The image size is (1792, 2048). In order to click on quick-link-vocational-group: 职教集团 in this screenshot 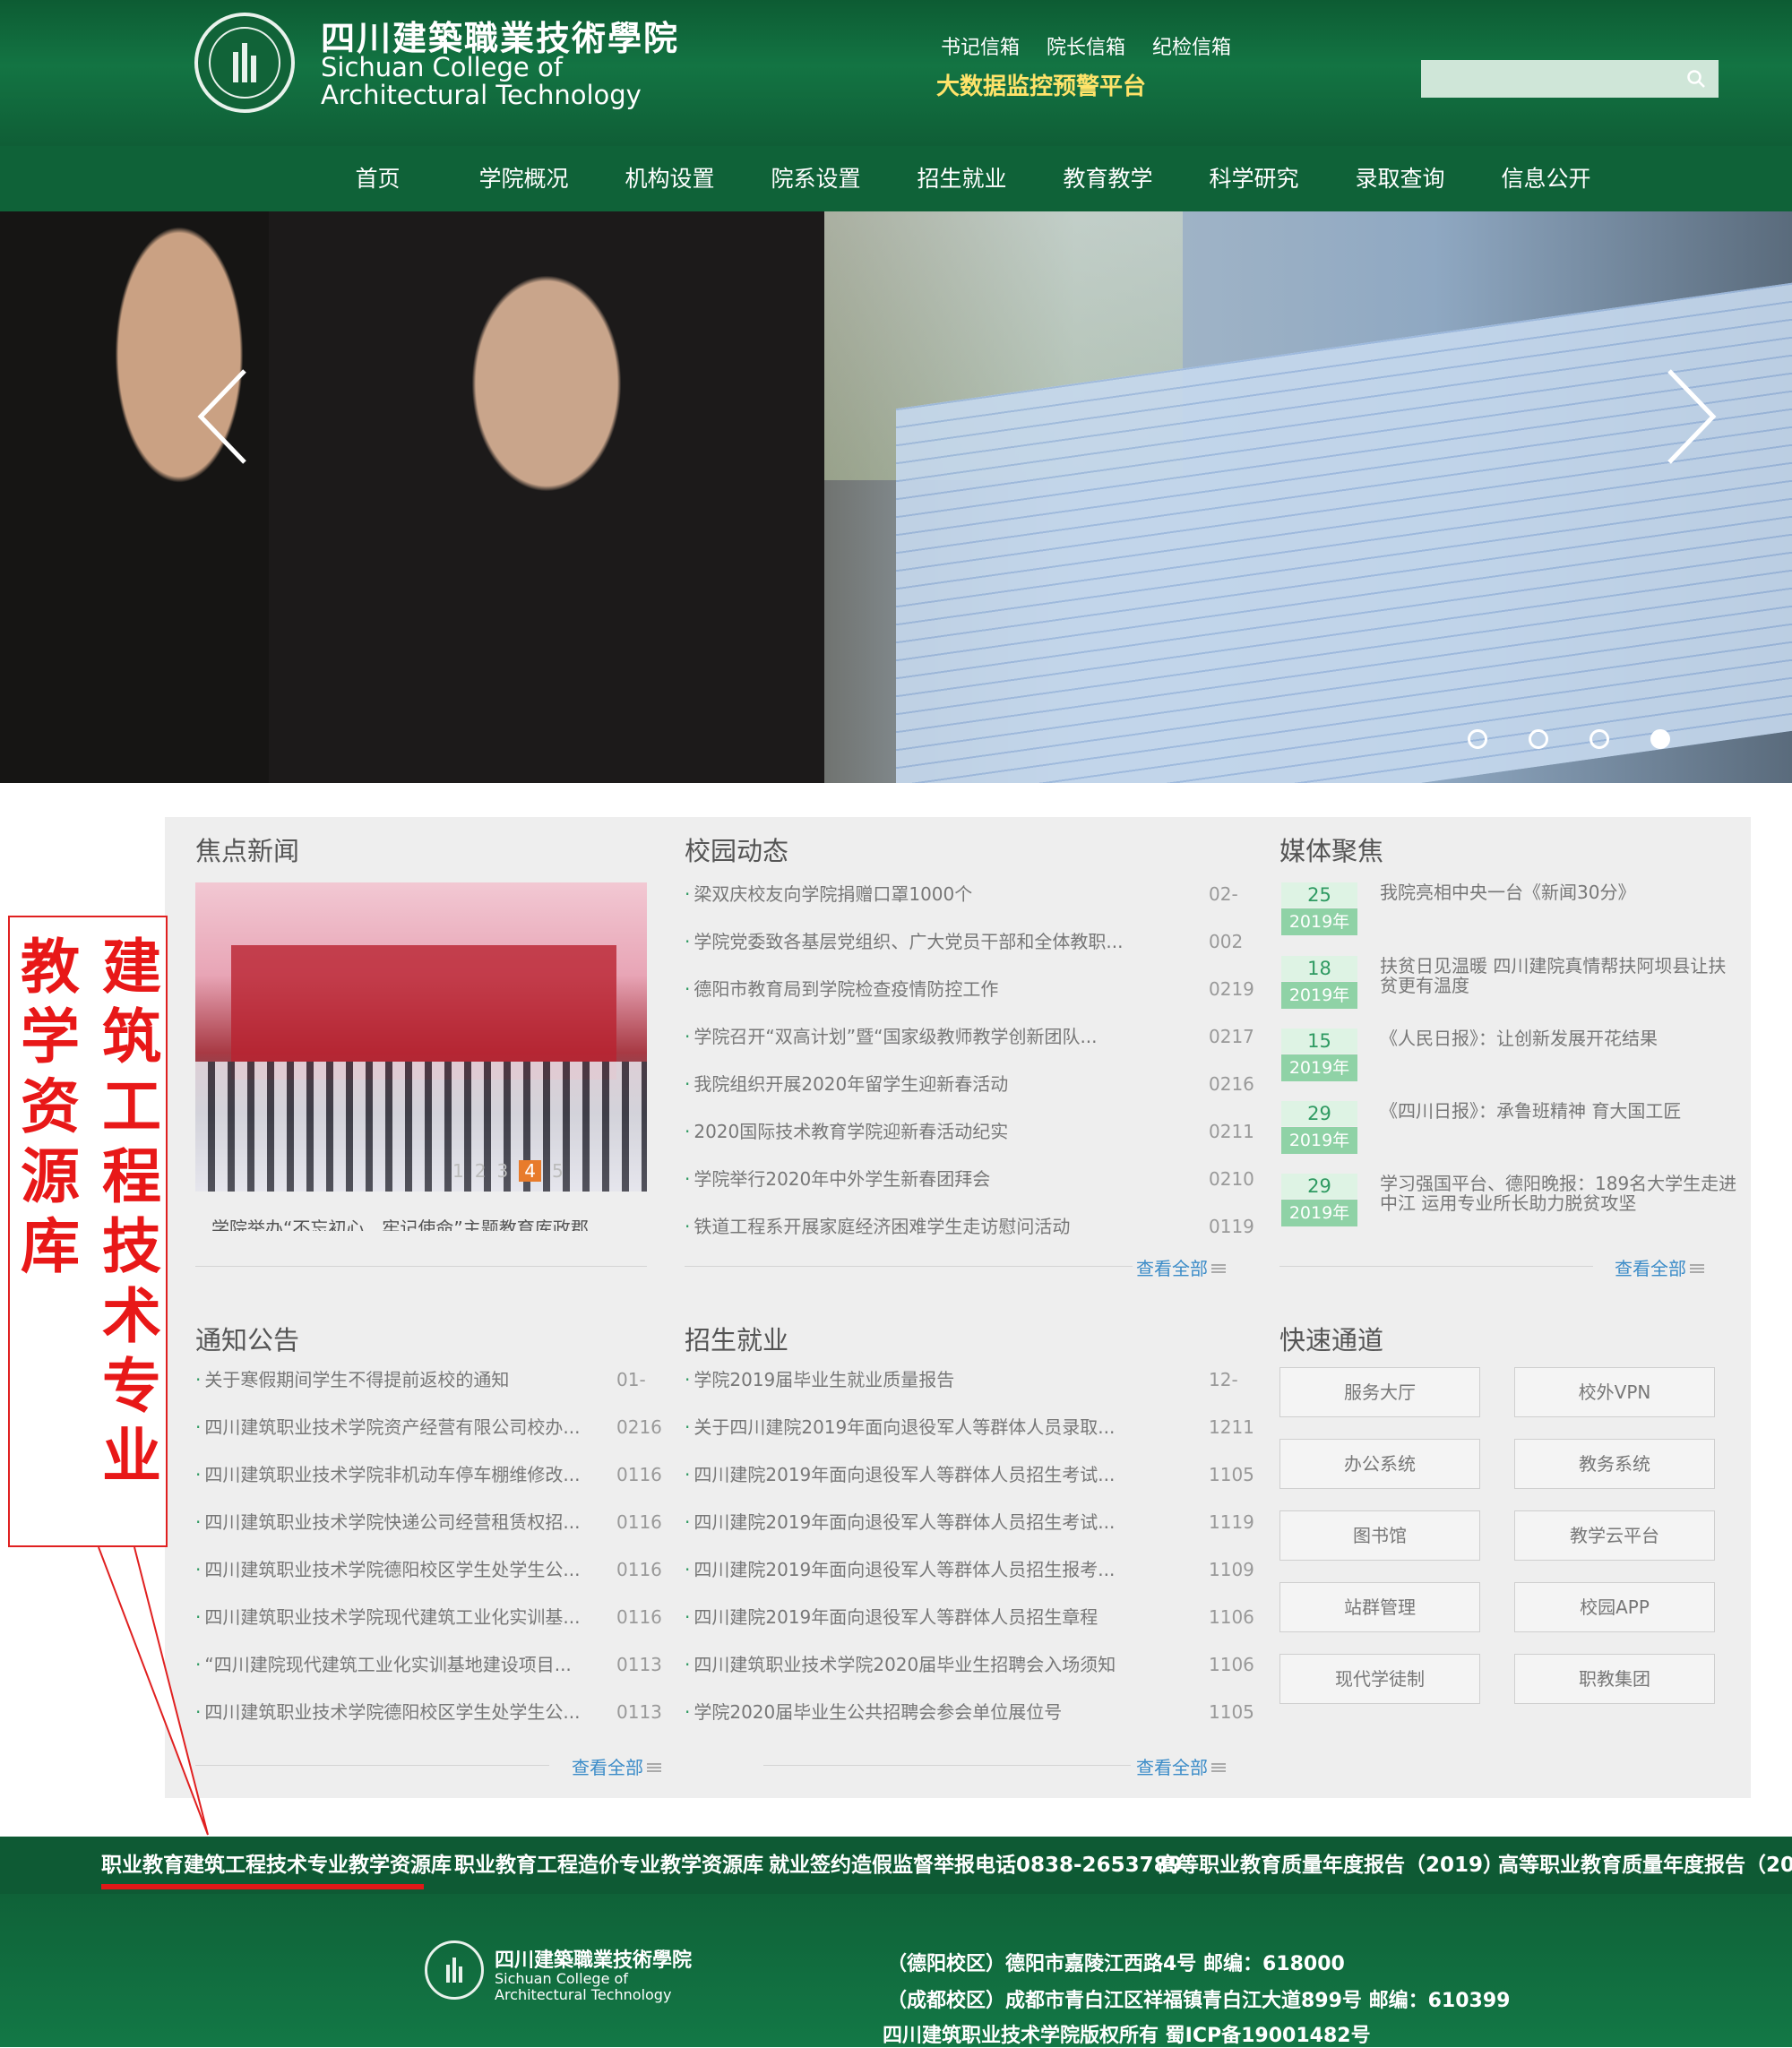, I will do `click(1615, 1679)`.